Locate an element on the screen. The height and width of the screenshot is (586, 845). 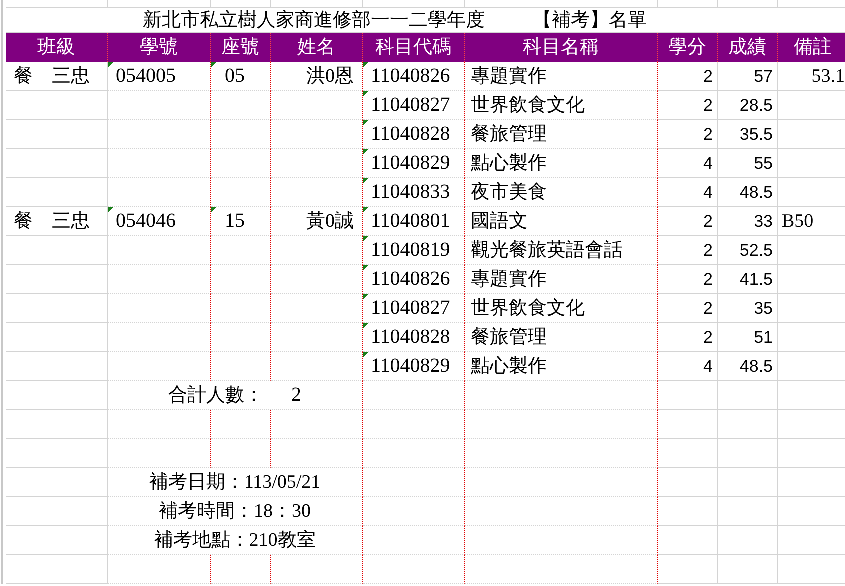
table-cell: 洪0恩 is located at coordinates (317, 76).